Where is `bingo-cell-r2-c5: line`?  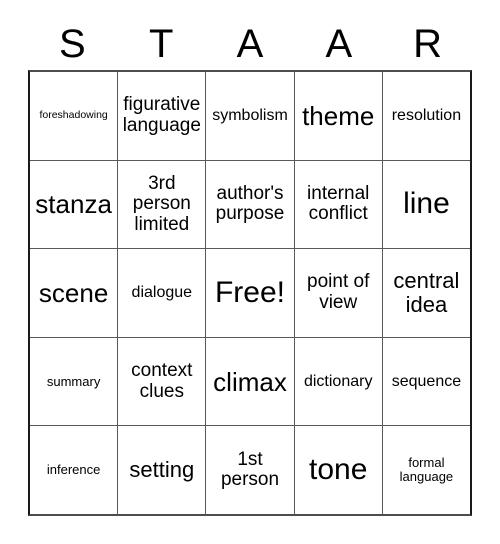
bingo-cell-r2-c5: line is located at coordinates (426, 204).